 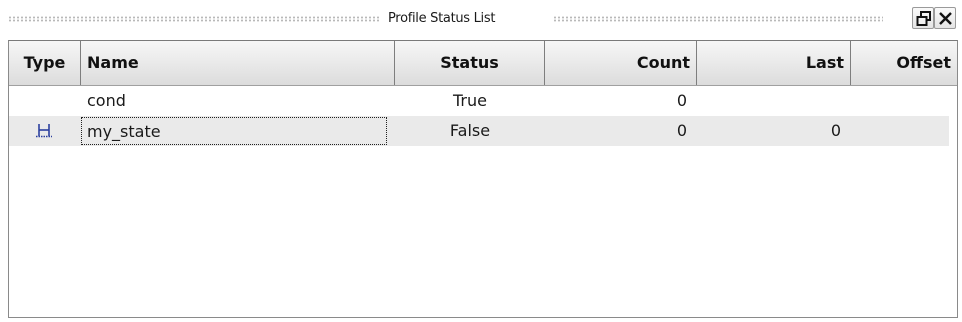 What do you see at coordinates (194, 19) in the screenshot?
I see `title-grip-left` at bounding box center [194, 19].